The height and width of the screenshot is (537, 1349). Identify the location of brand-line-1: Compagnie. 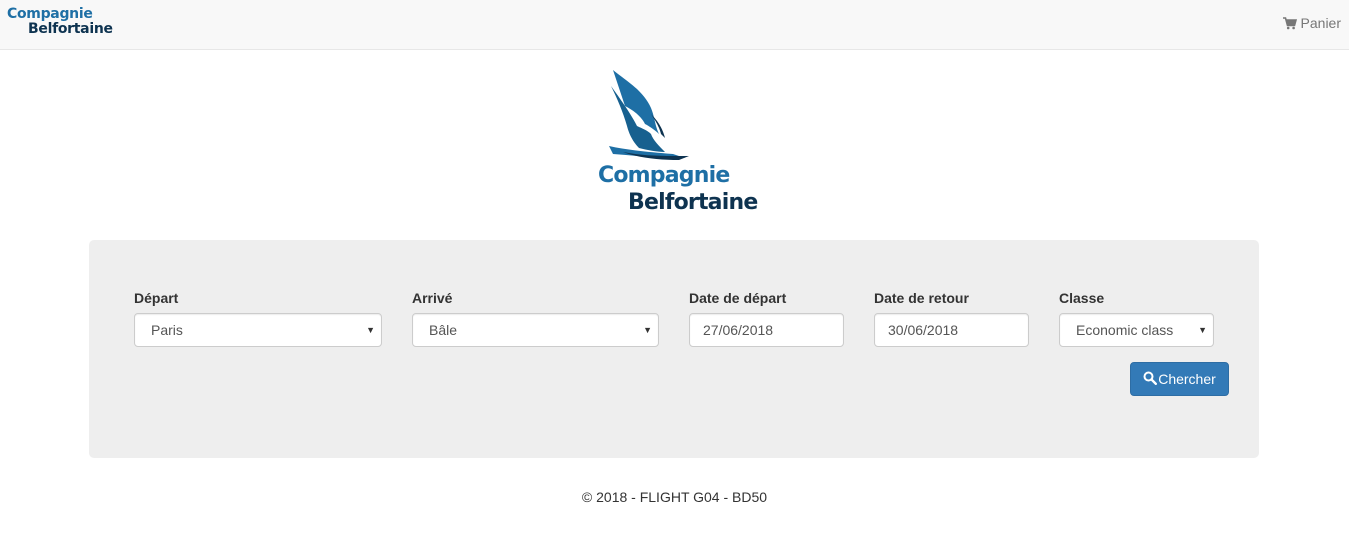
(50, 14).